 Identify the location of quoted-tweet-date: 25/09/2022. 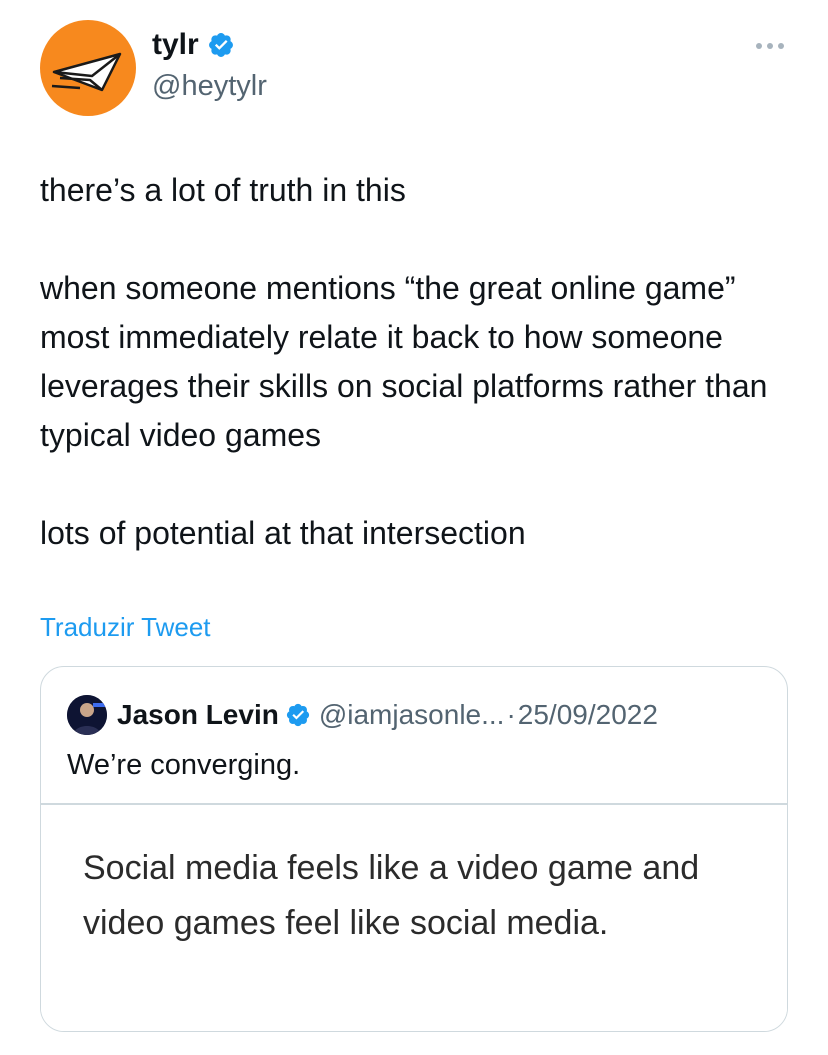
(588, 715).